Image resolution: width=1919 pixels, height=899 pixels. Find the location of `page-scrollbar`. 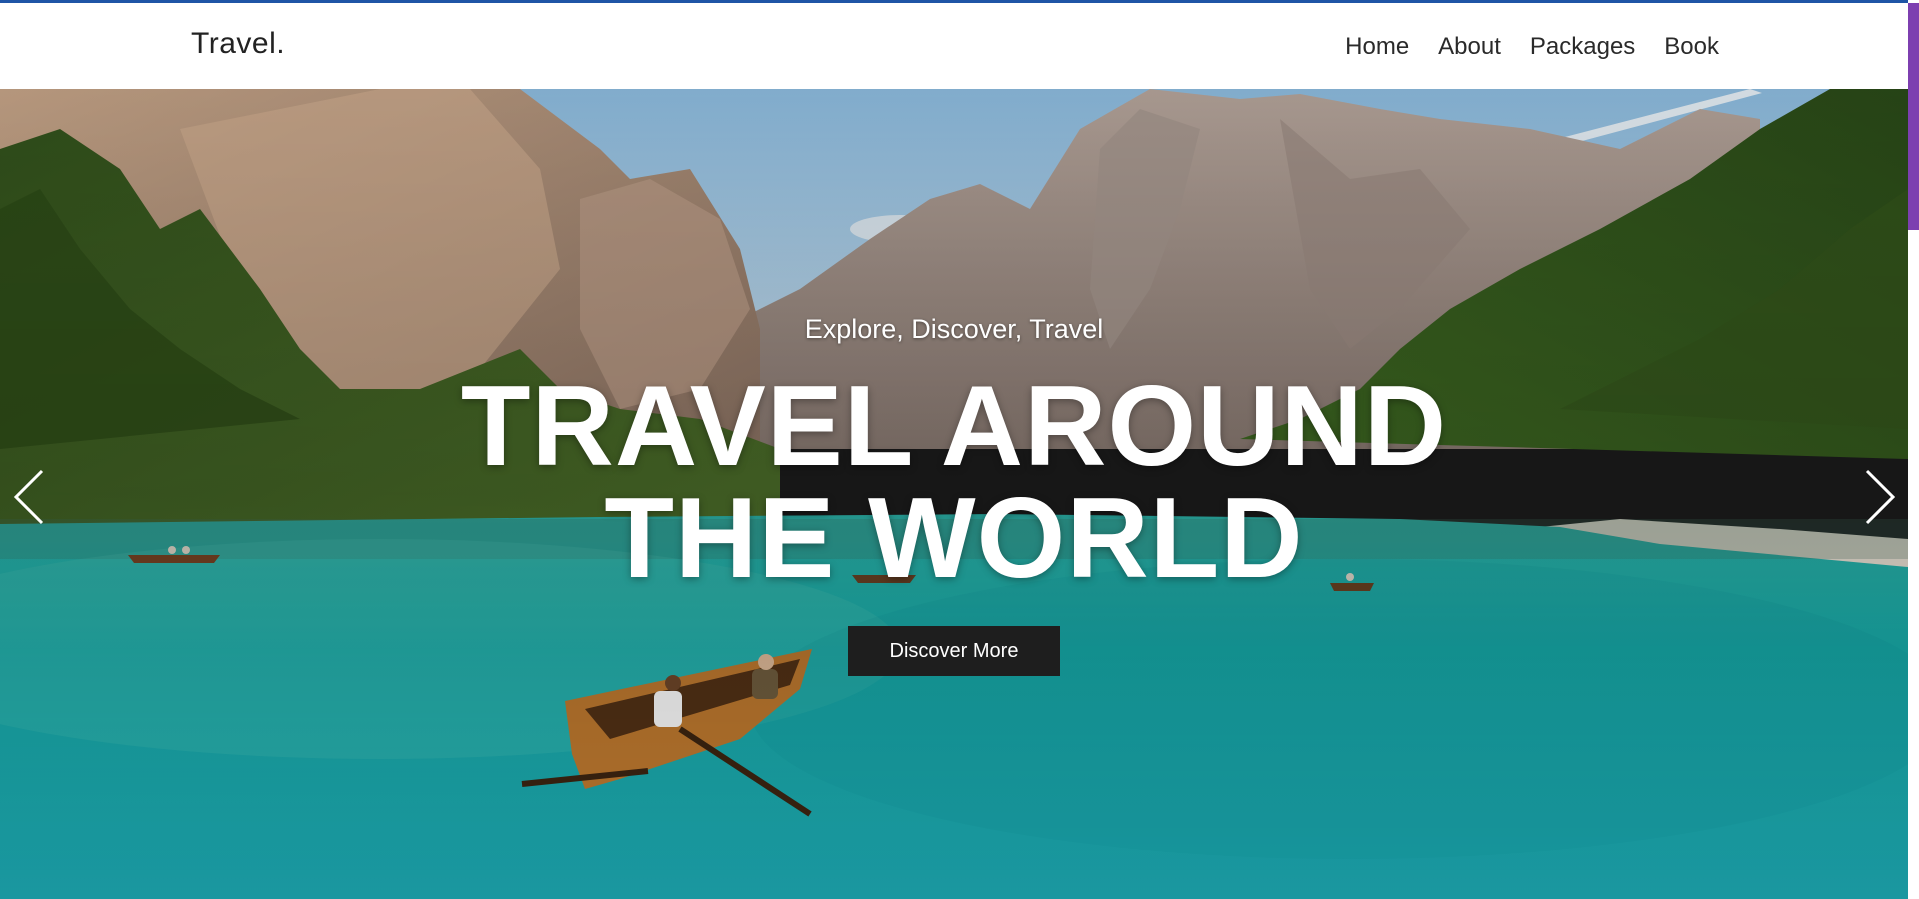

page-scrollbar is located at coordinates (1913, 449).